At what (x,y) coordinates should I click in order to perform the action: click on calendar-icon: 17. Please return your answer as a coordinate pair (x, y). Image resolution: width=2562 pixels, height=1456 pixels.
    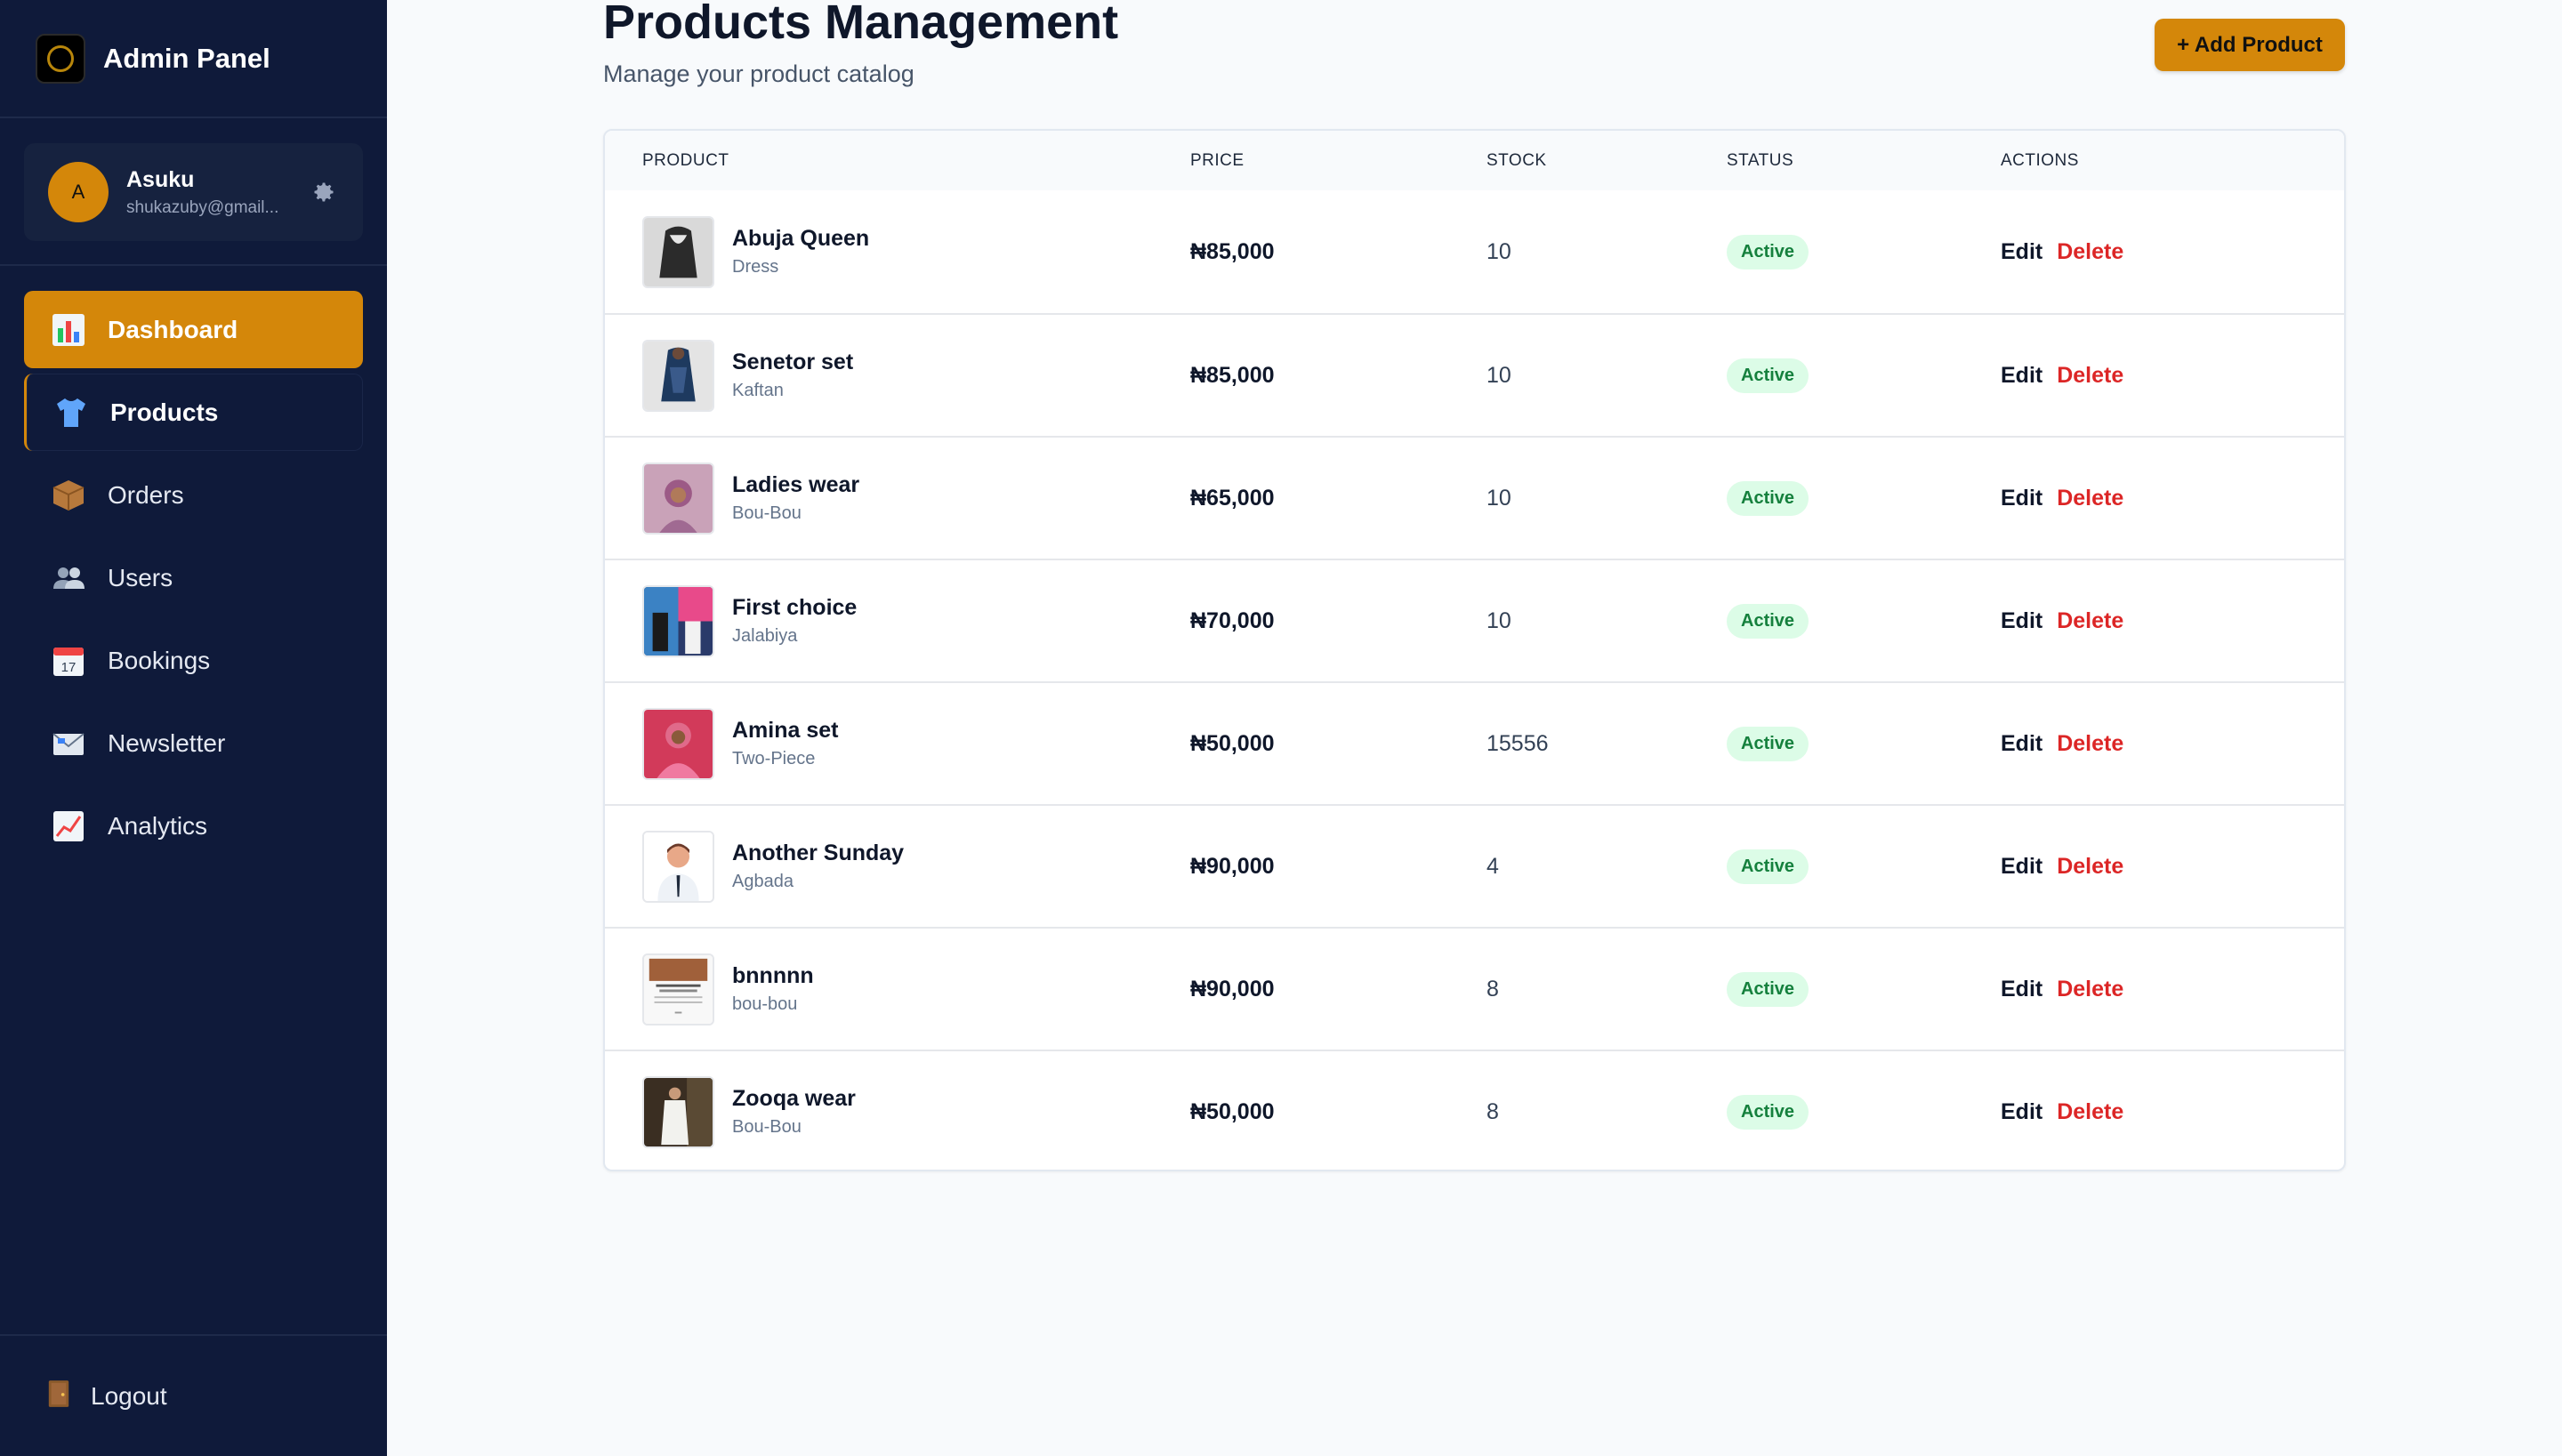
    Looking at the image, I should click on (68, 661).